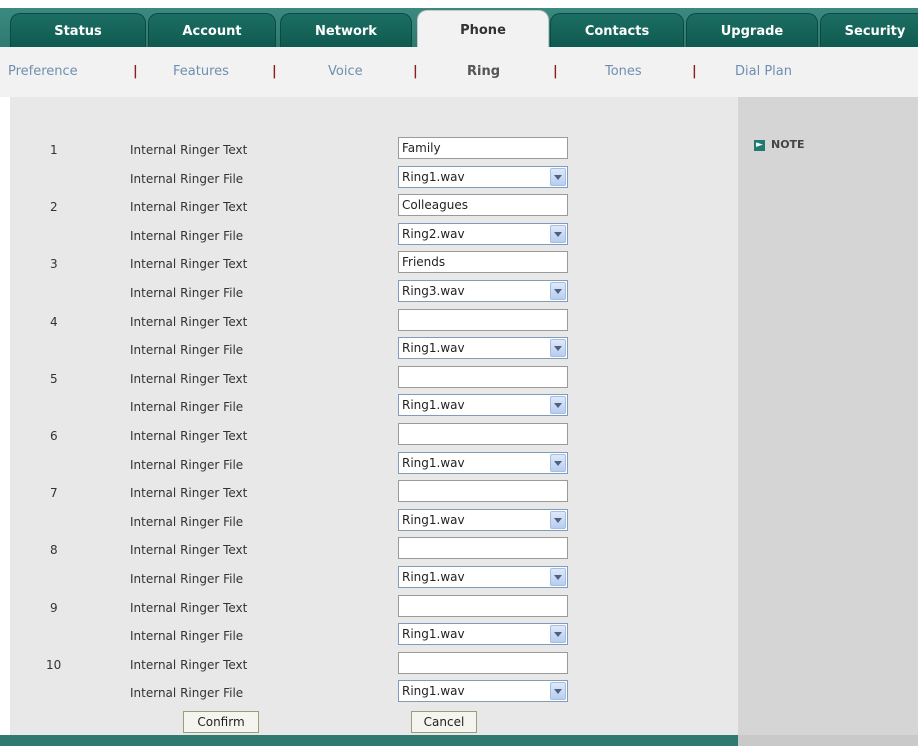 The image size is (918, 746). What do you see at coordinates (433, 291) in the screenshot?
I see `selected-ringer-file: Ring3.wav` at bounding box center [433, 291].